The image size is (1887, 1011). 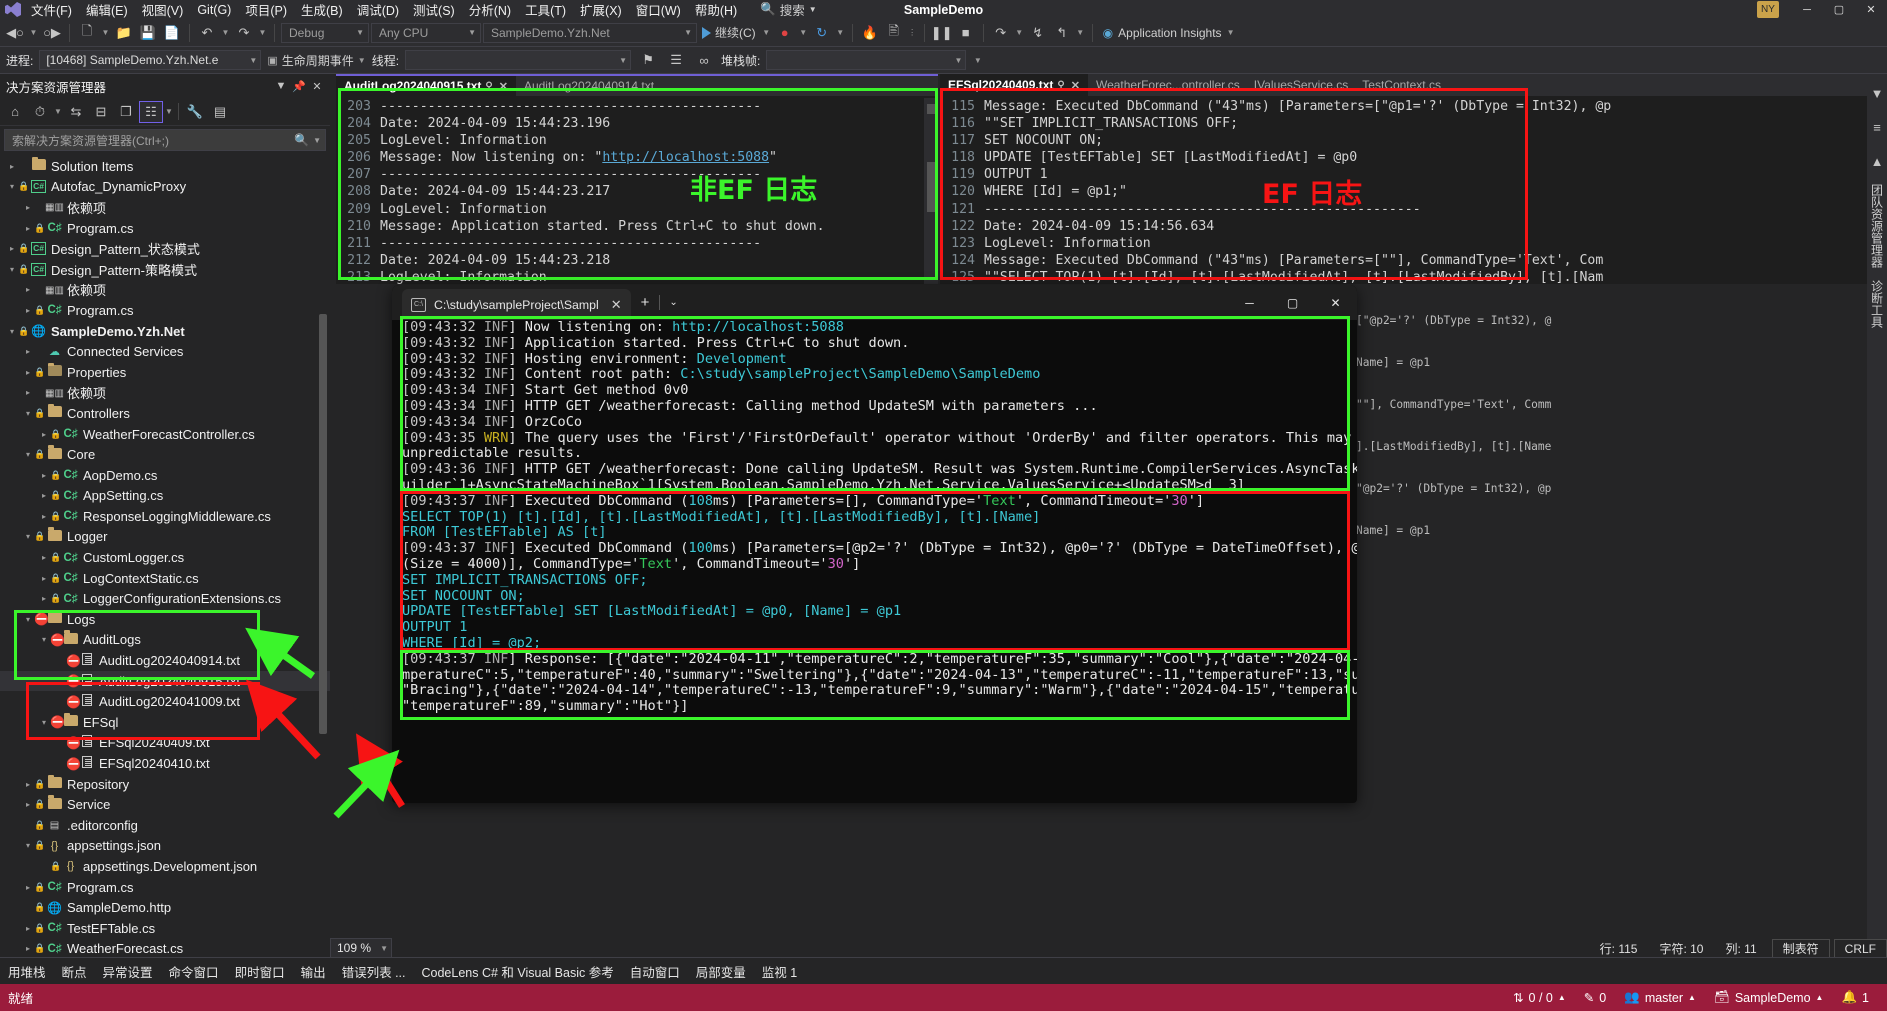 What do you see at coordinates (325, 32) in the screenshot?
I see `configuration-combo: Debug ▼` at bounding box center [325, 32].